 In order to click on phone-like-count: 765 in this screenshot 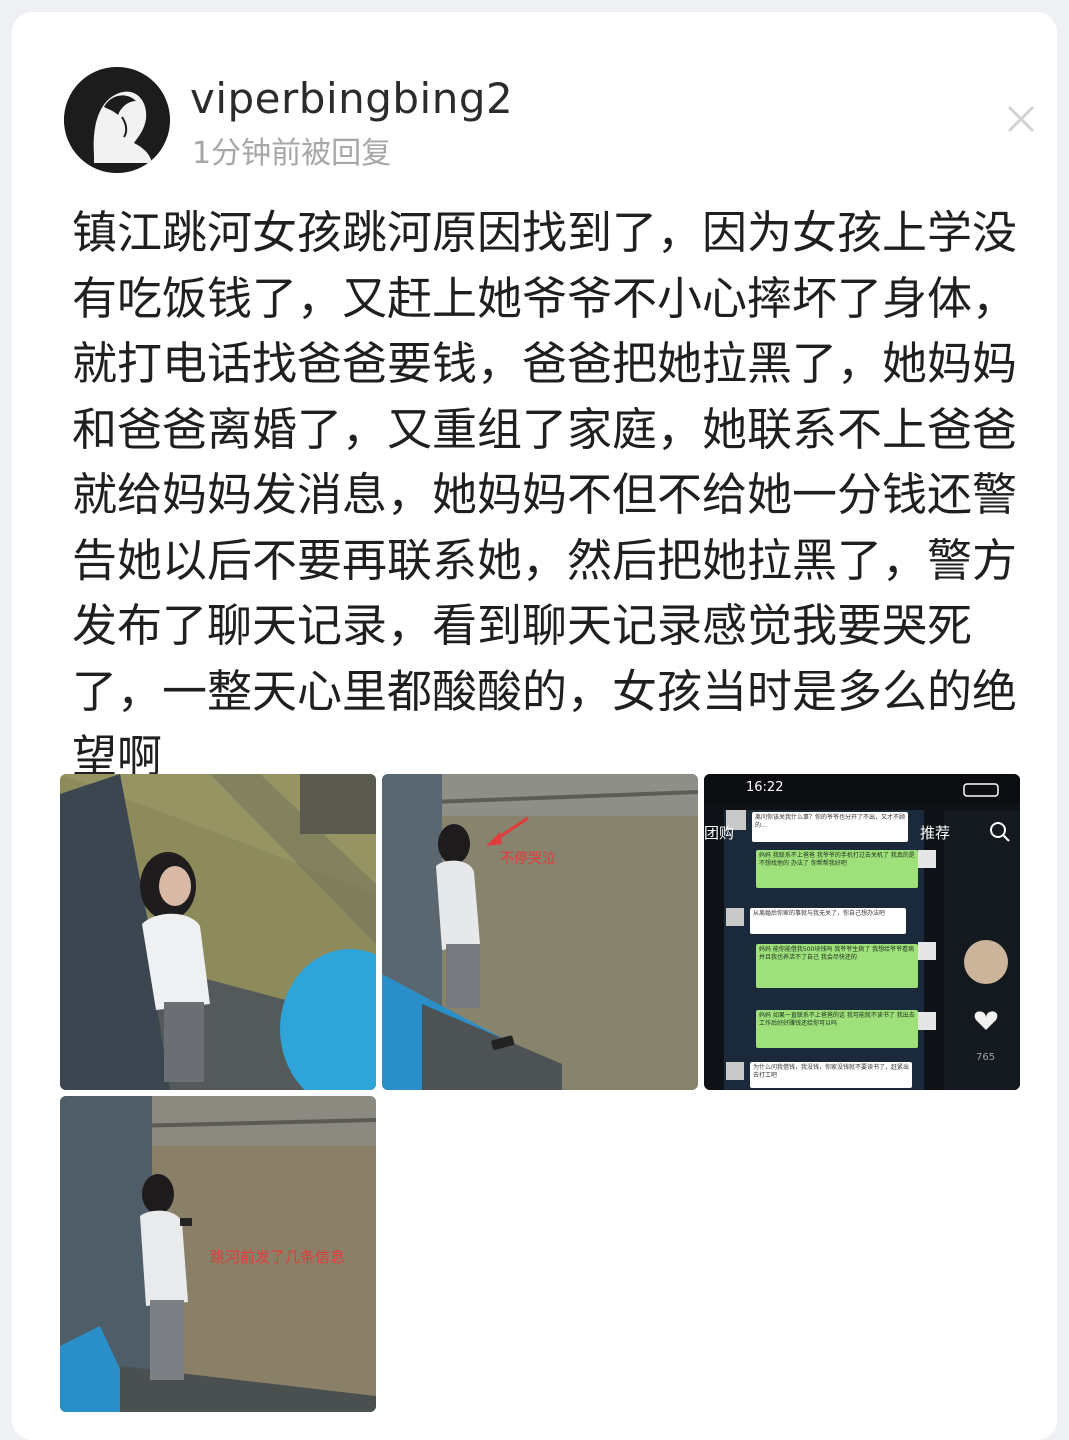, I will do `click(986, 1057)`.